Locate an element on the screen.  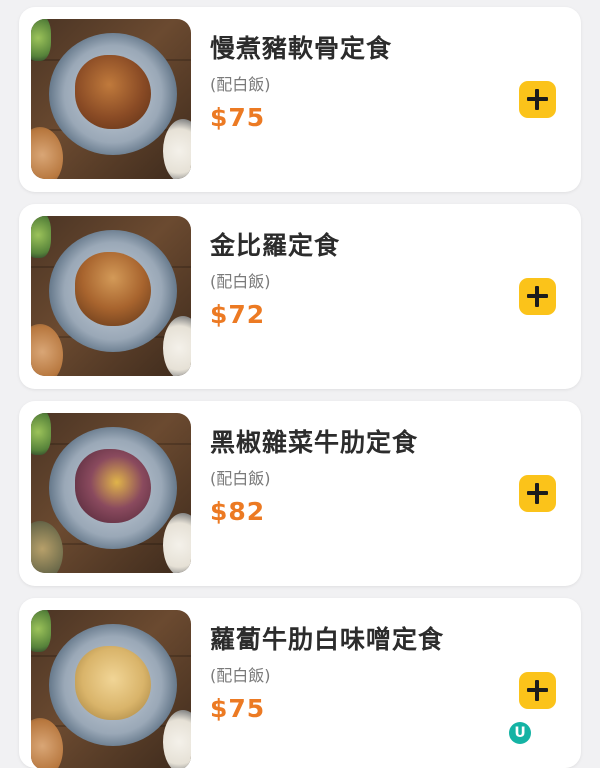
dish-name: 慢煮豬軟骨定食 is located at coordinates (301, 48).